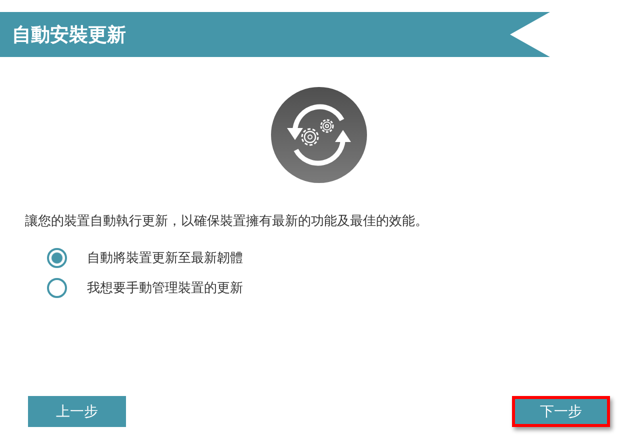  I want to click on description-text: 讓您的裝置自動執行更新，以確保裝置擁有最新的功能及最佳的效能。, so click(227, 221).